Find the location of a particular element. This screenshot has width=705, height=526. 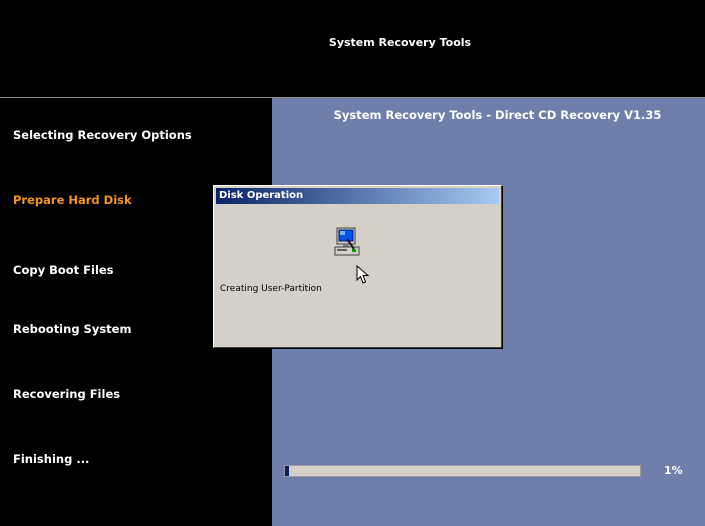

step-prepare-hard-disk: Prepare Hard Disk is located at coordinates (72, 200).